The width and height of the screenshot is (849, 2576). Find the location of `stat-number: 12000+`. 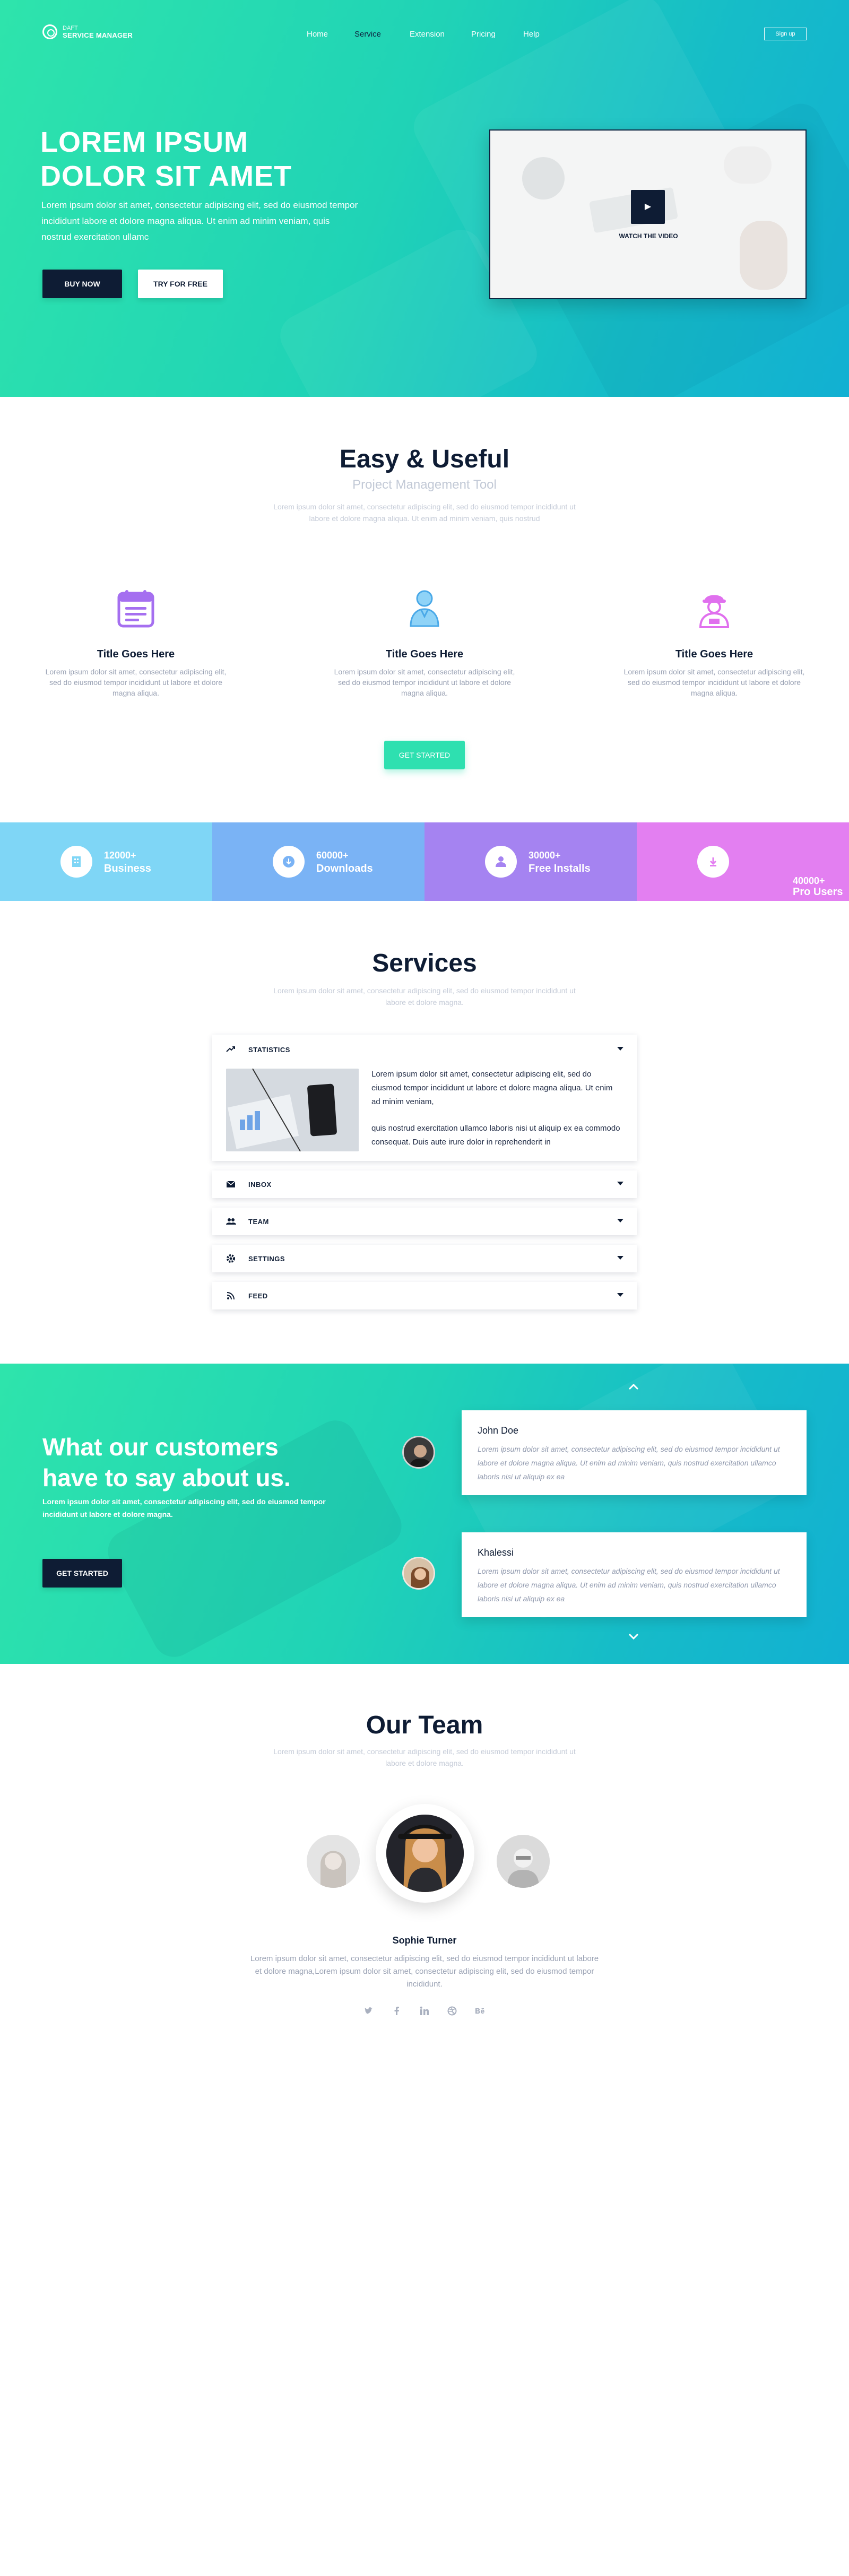

stat-number: 12000+ is located at coordinates (120, 855).